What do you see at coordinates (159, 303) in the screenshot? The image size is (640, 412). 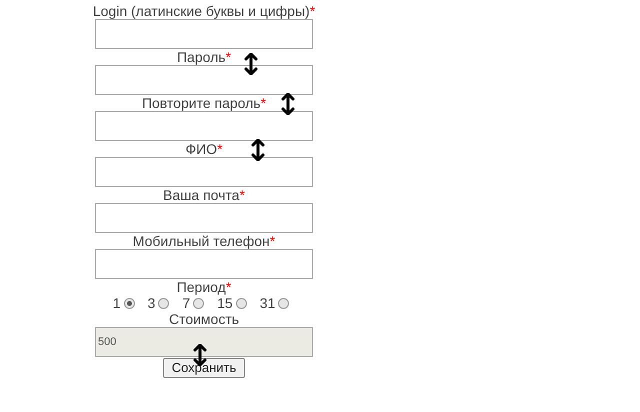 I see `period-radio: 3` at bounding box center [159, 303].